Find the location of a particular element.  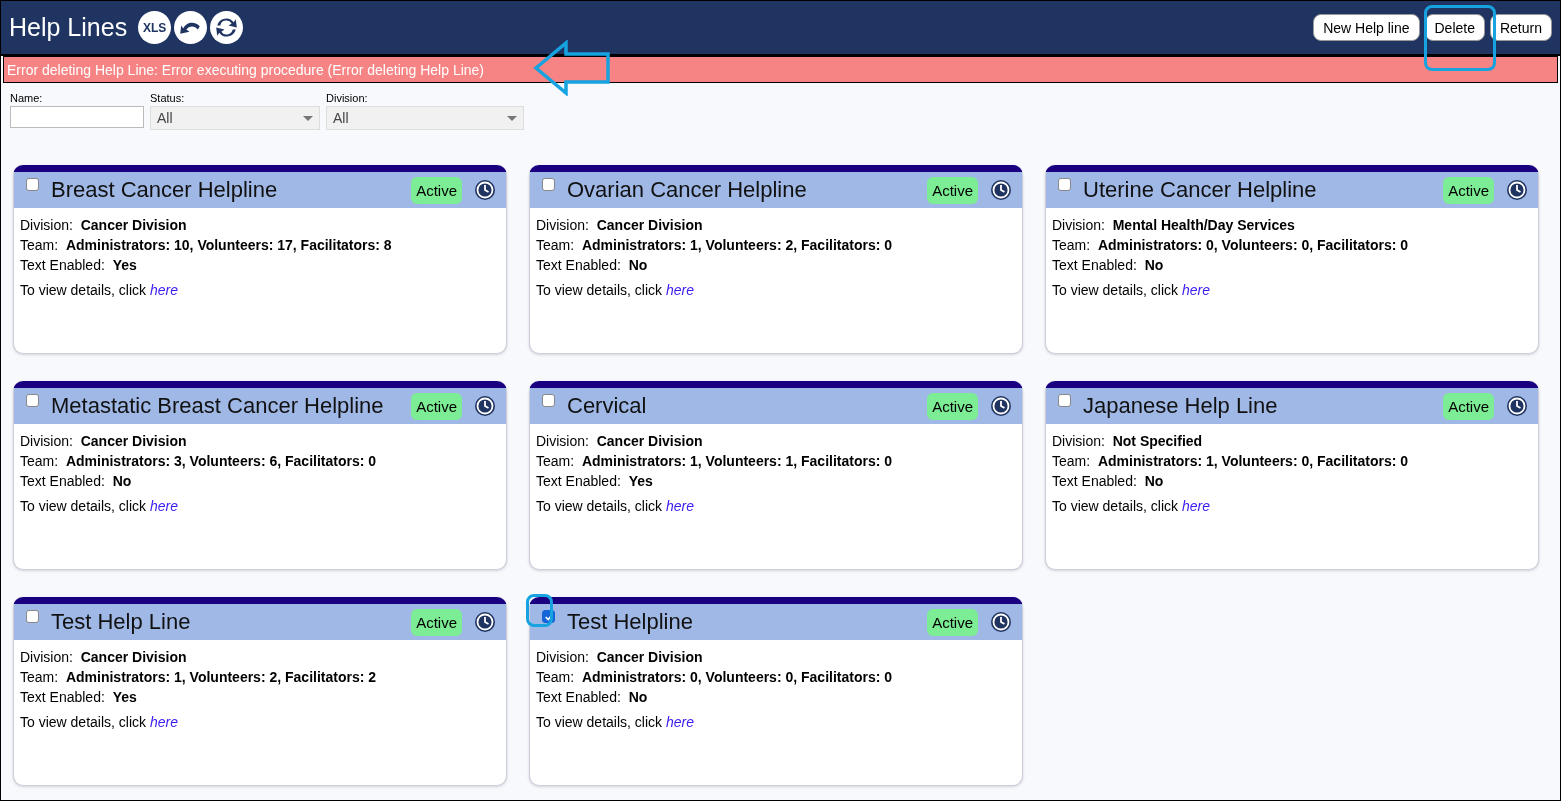

card-title: Ovarian Cancer Helpline is located at coordinates (687, 190).